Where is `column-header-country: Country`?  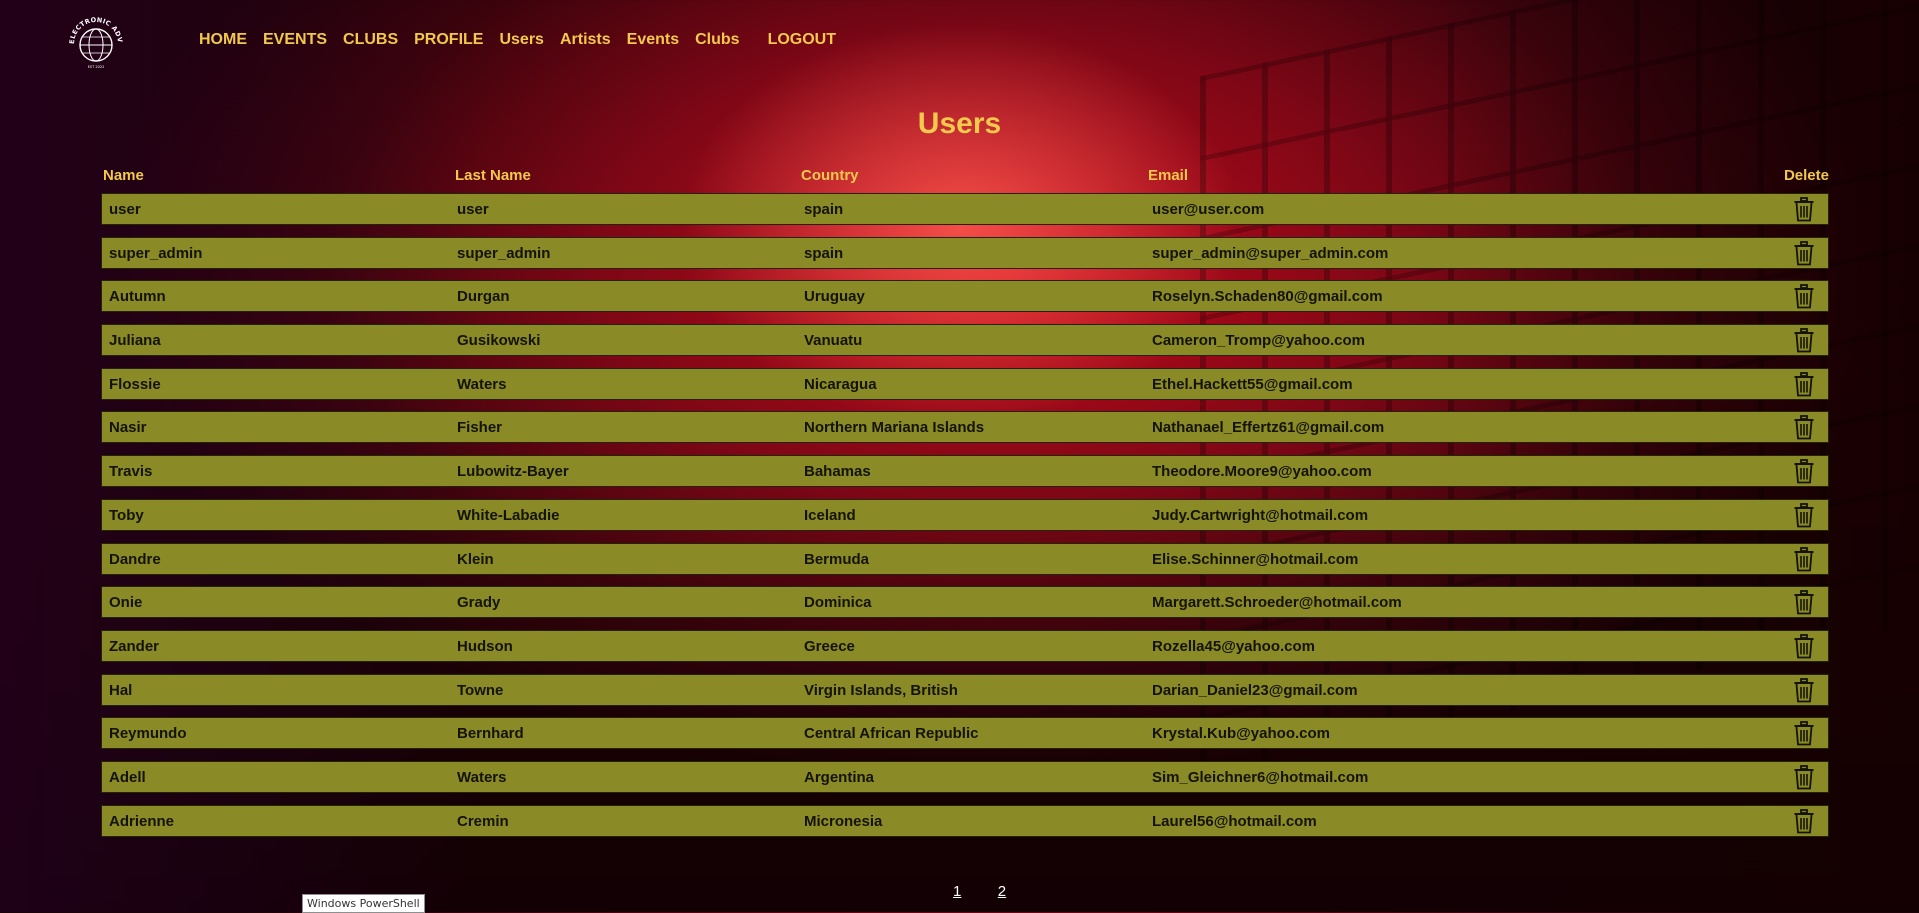 column-header-country: Country is located at coordinates (830, 175).